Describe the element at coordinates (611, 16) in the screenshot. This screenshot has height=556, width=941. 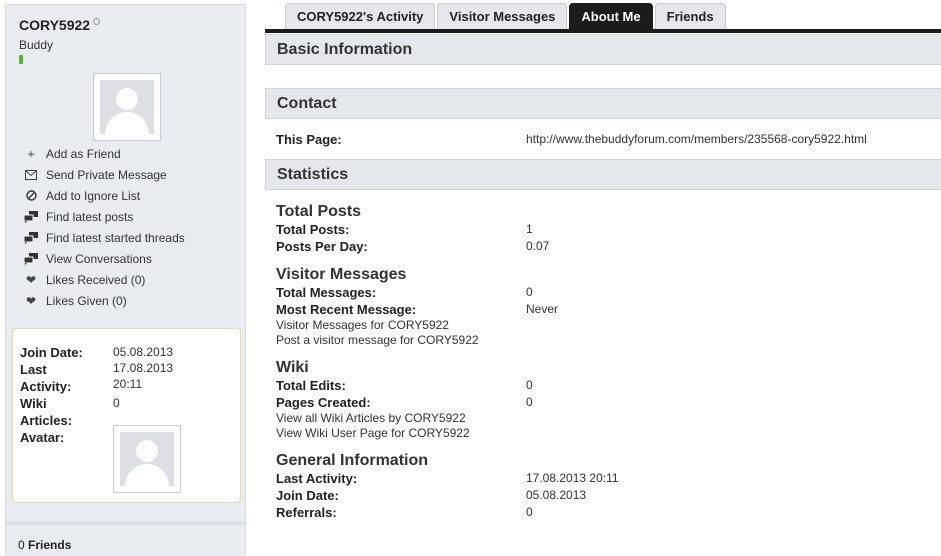
I see `tab-about-me: About Me` at that location.